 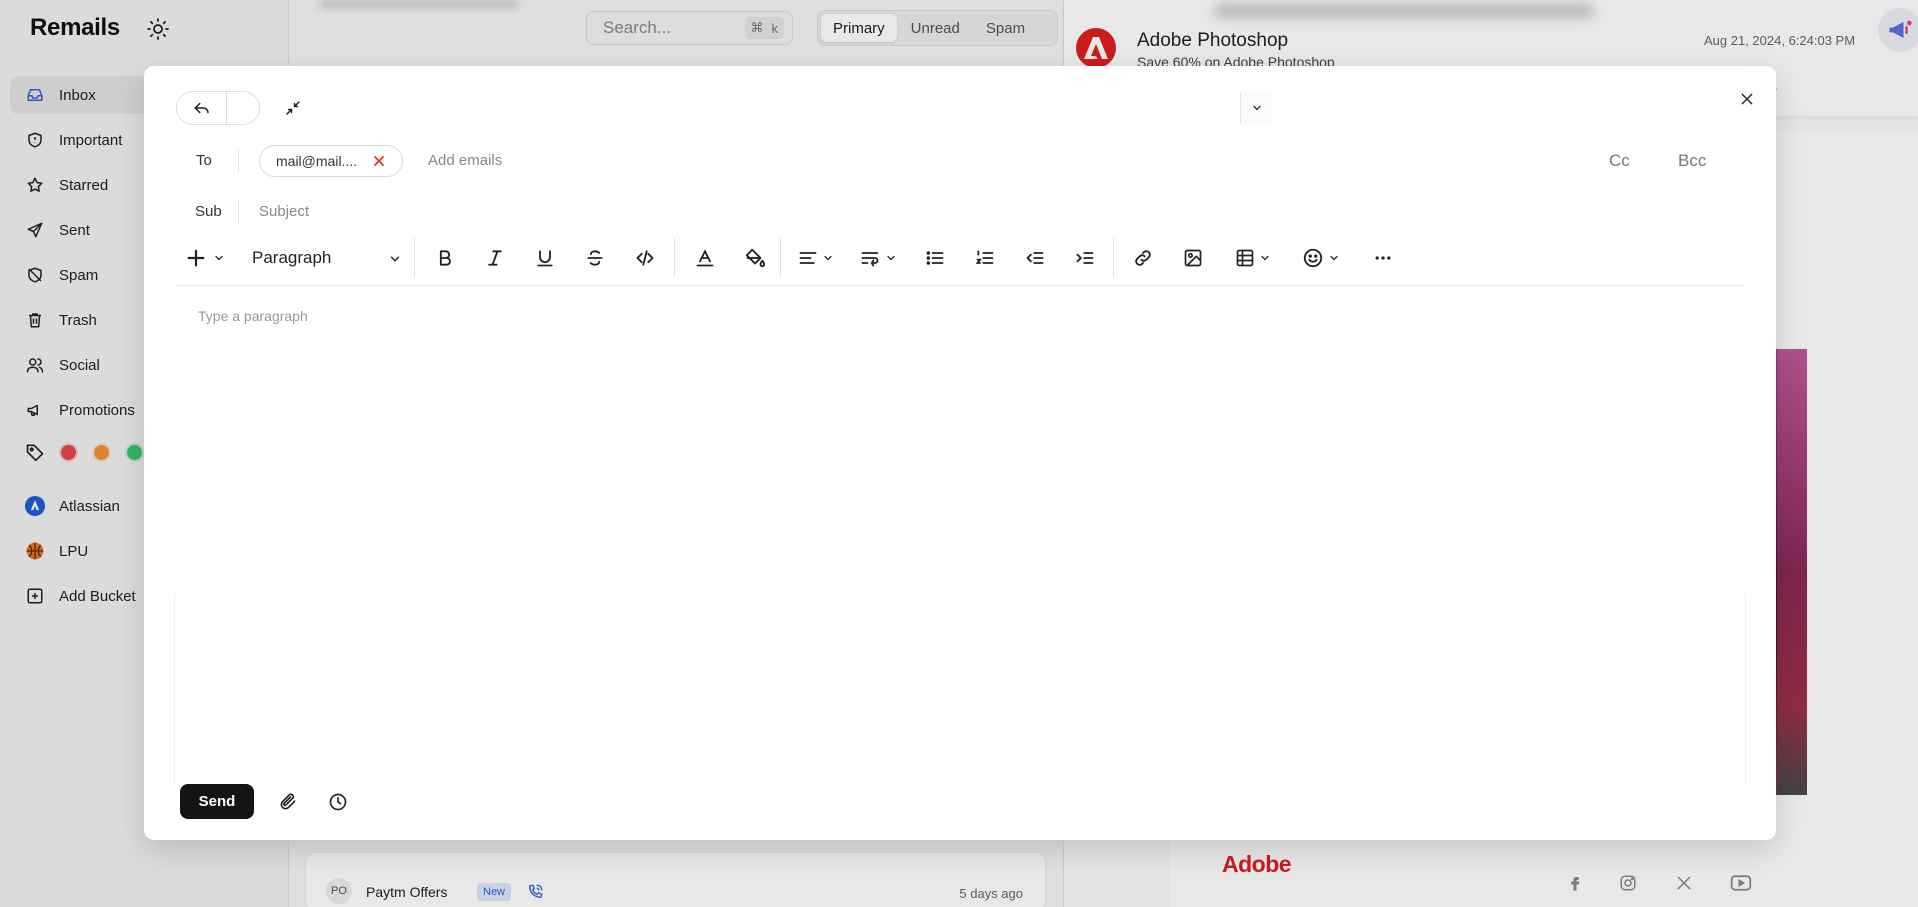 I want to click on close-icon, so click(x=1747, y=99).